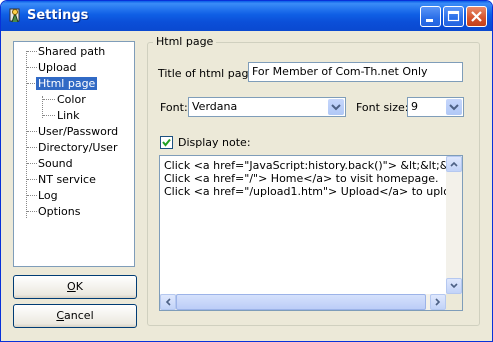 Image resolution: width=493 pixels, height=342 pixels. What do you see at coordinates (60, 315) in the screenshot?
I see `cancel-accelerator: C` at bounding box center [60, 315].